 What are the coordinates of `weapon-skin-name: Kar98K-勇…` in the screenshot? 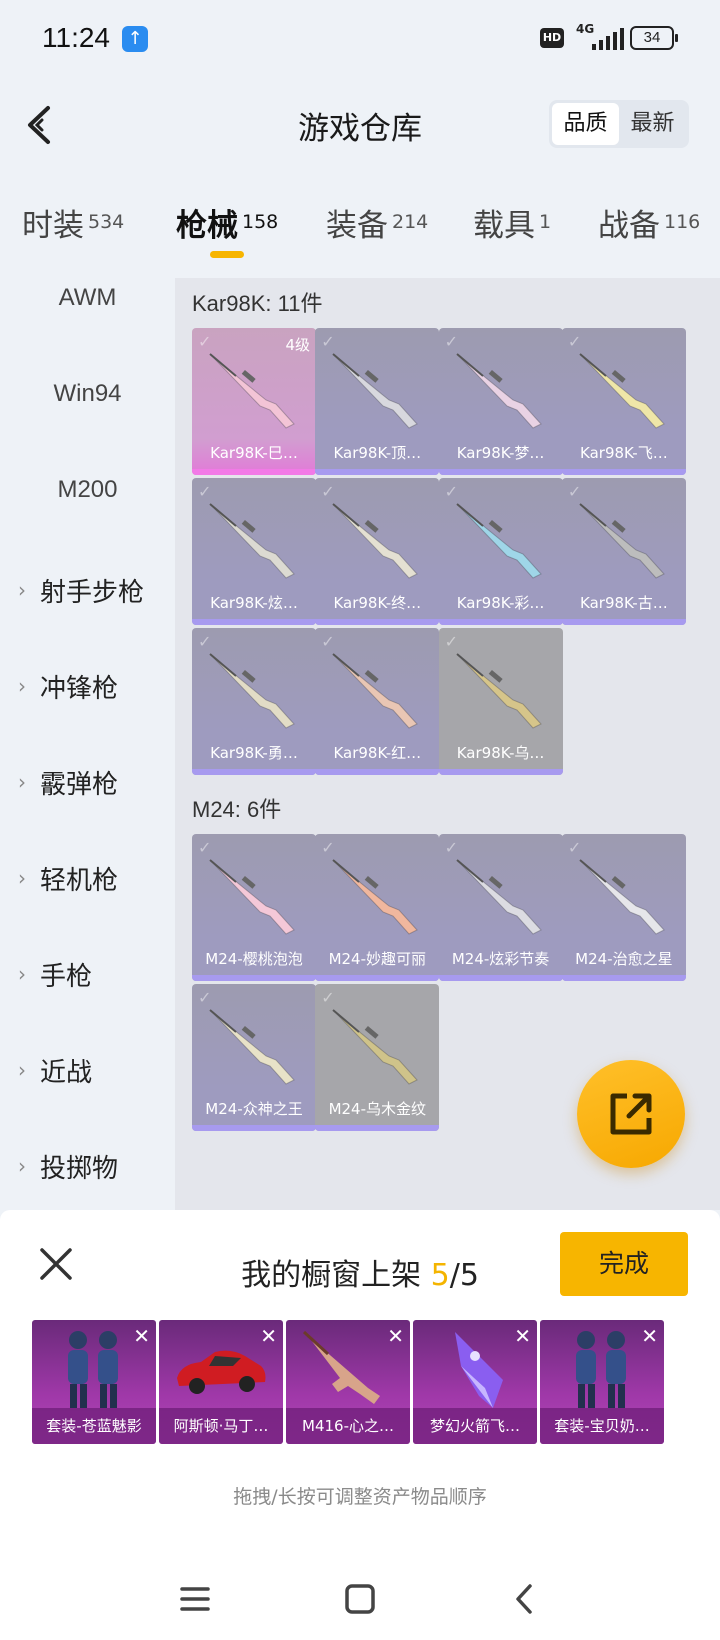 It's located at (254, 753).